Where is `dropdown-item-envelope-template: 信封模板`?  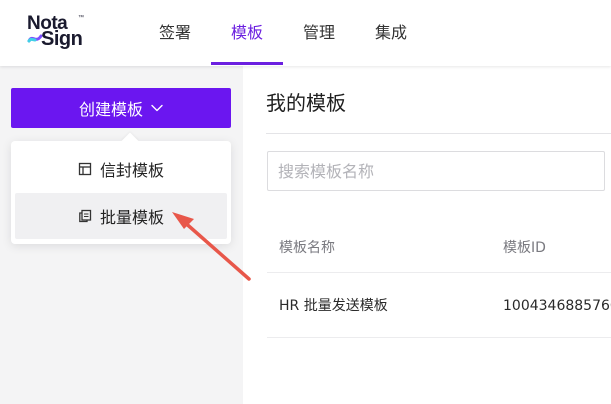
dropdown-item-envelope-template: 信封模板 is located at coordinates (121, 169).